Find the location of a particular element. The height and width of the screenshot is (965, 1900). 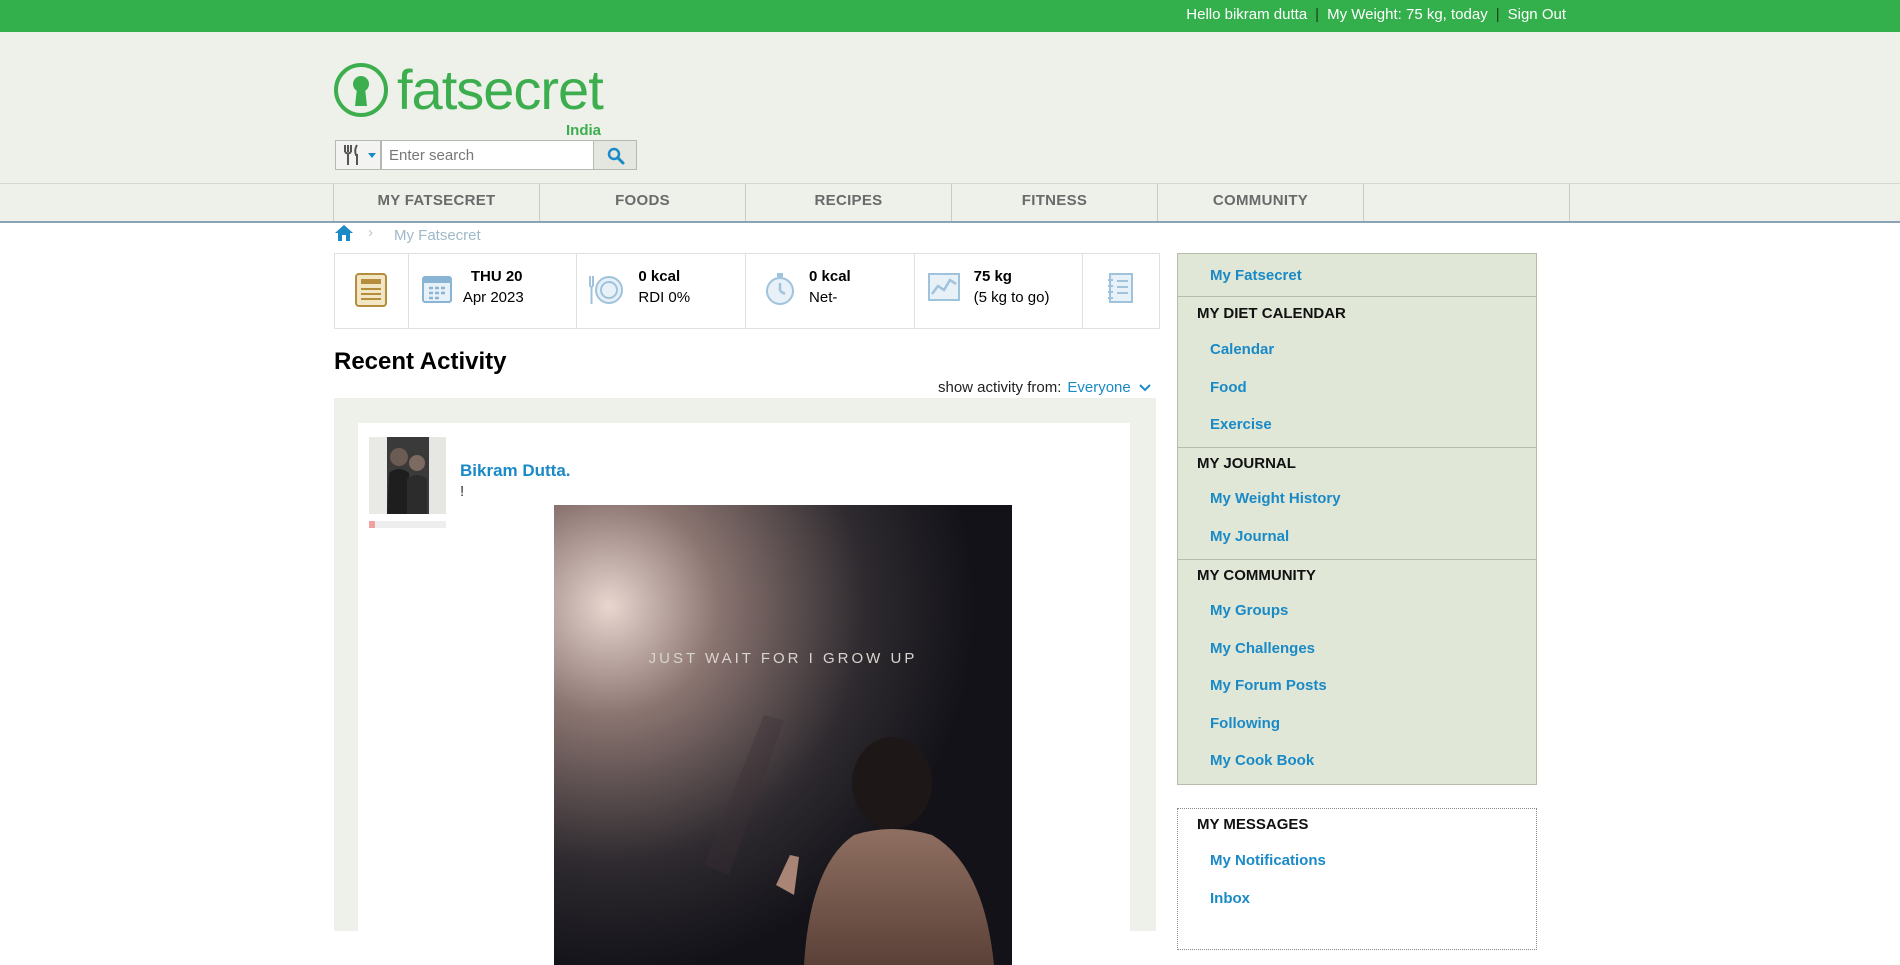

progress-bar is located at coordinates (407, 524).